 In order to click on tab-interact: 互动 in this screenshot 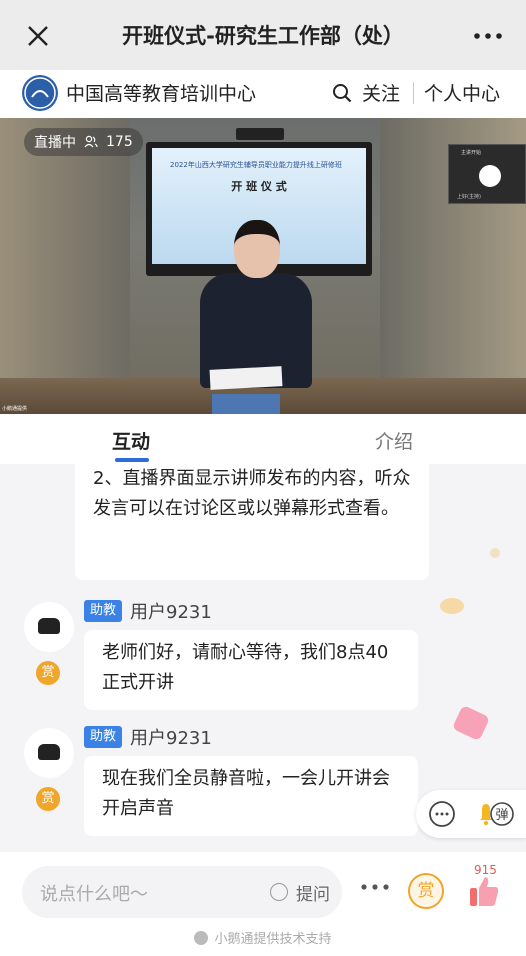, I will do `click(131, 440)`.